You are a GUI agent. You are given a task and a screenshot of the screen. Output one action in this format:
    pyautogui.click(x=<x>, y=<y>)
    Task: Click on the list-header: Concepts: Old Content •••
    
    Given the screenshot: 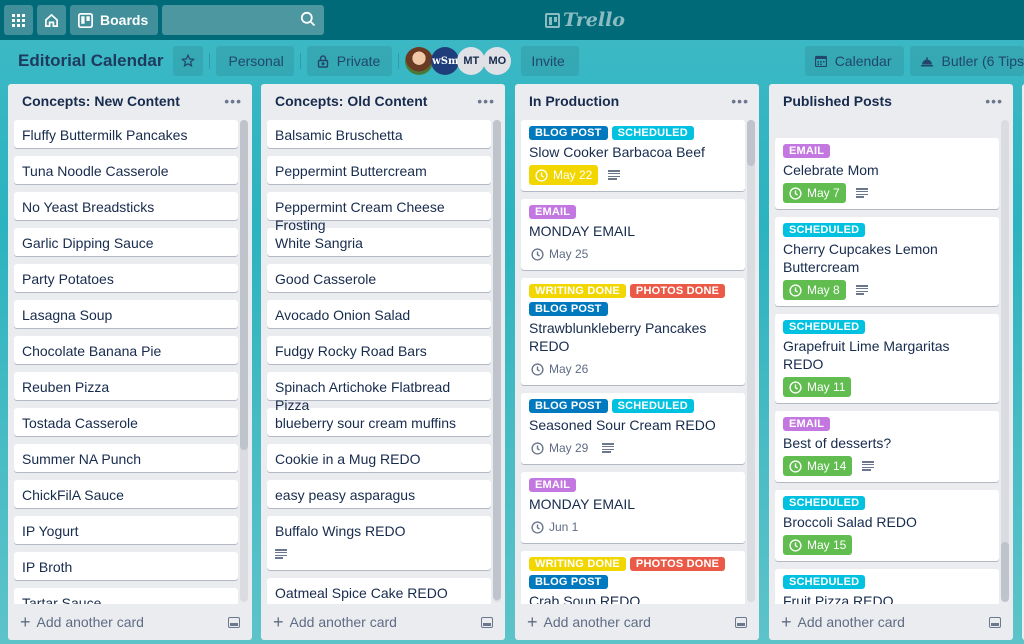 What is the action you would take?
    pyautogui.click(x=383, y=101)
    